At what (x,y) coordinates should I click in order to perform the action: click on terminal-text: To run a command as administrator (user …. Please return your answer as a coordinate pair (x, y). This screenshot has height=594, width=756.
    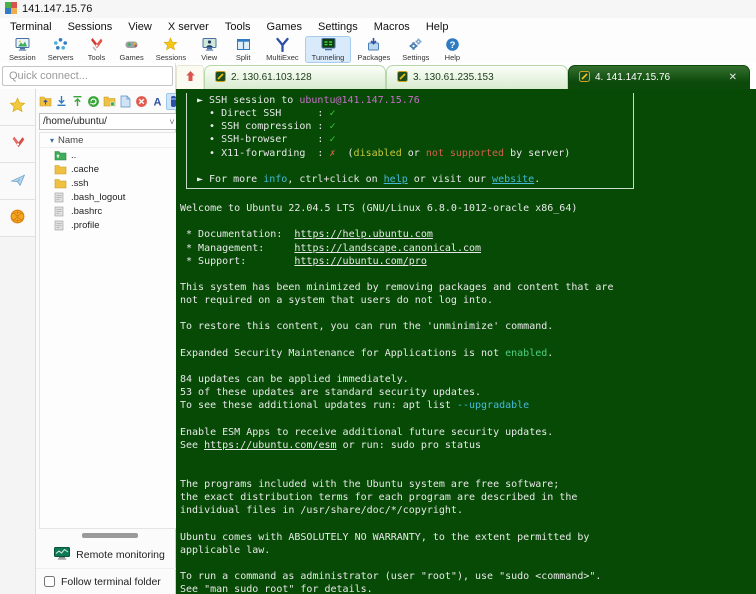
    Looking at the image, I should click on (391, 577).